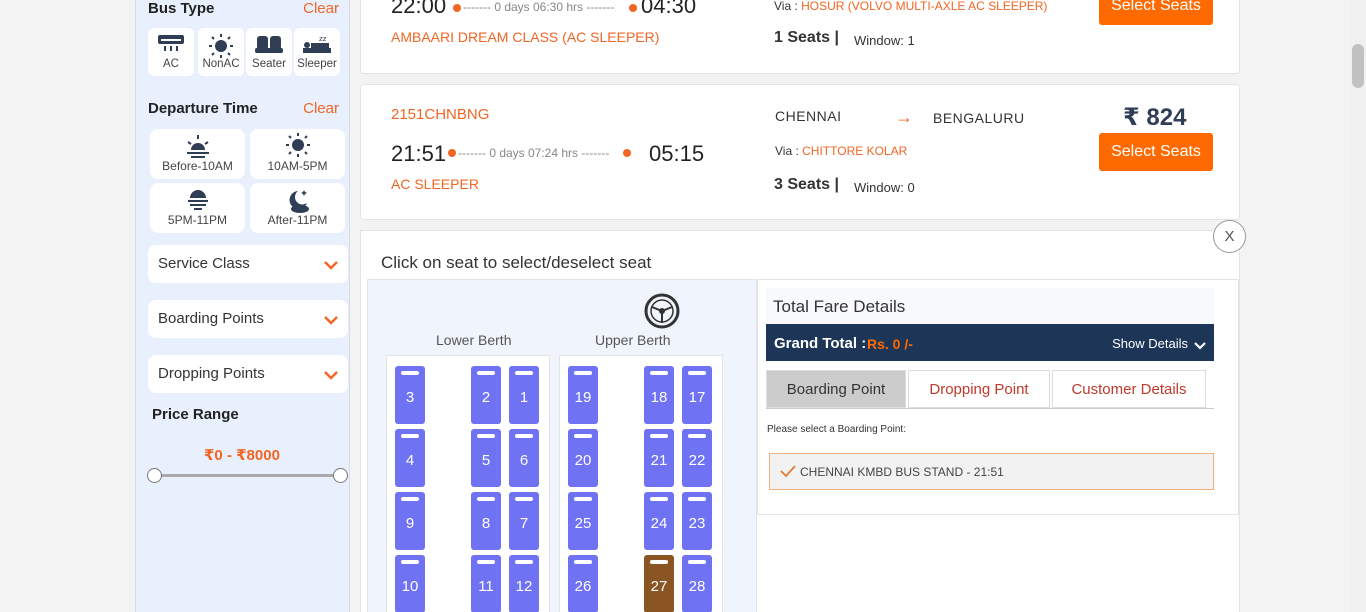 This screenshot has height=612, width=1366. What do you see at coordinates (659, 458) in the screenshot?
I see `seat-21: 21` at bounding box center [659, 458].